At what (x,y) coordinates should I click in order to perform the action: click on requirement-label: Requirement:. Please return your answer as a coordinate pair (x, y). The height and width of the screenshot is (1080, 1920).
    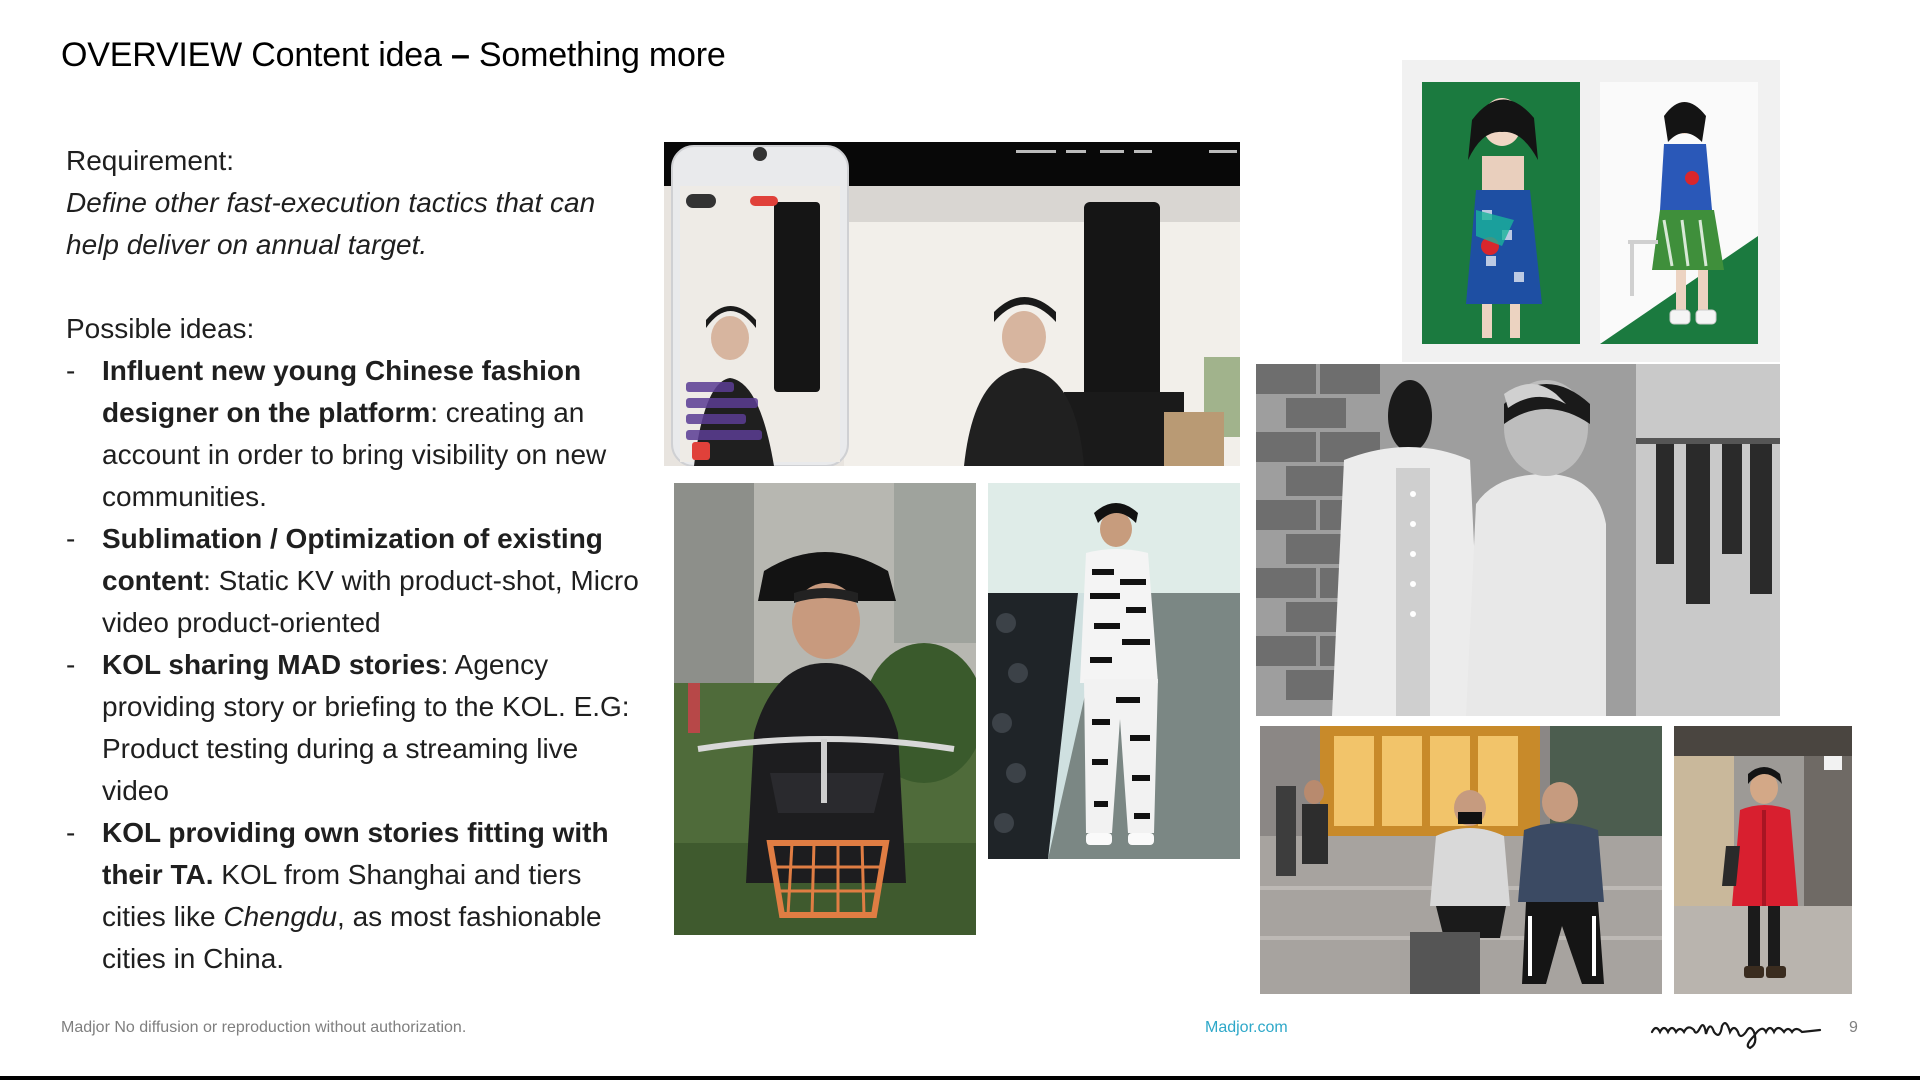
    Looking at the image, I should click on (150, 160).